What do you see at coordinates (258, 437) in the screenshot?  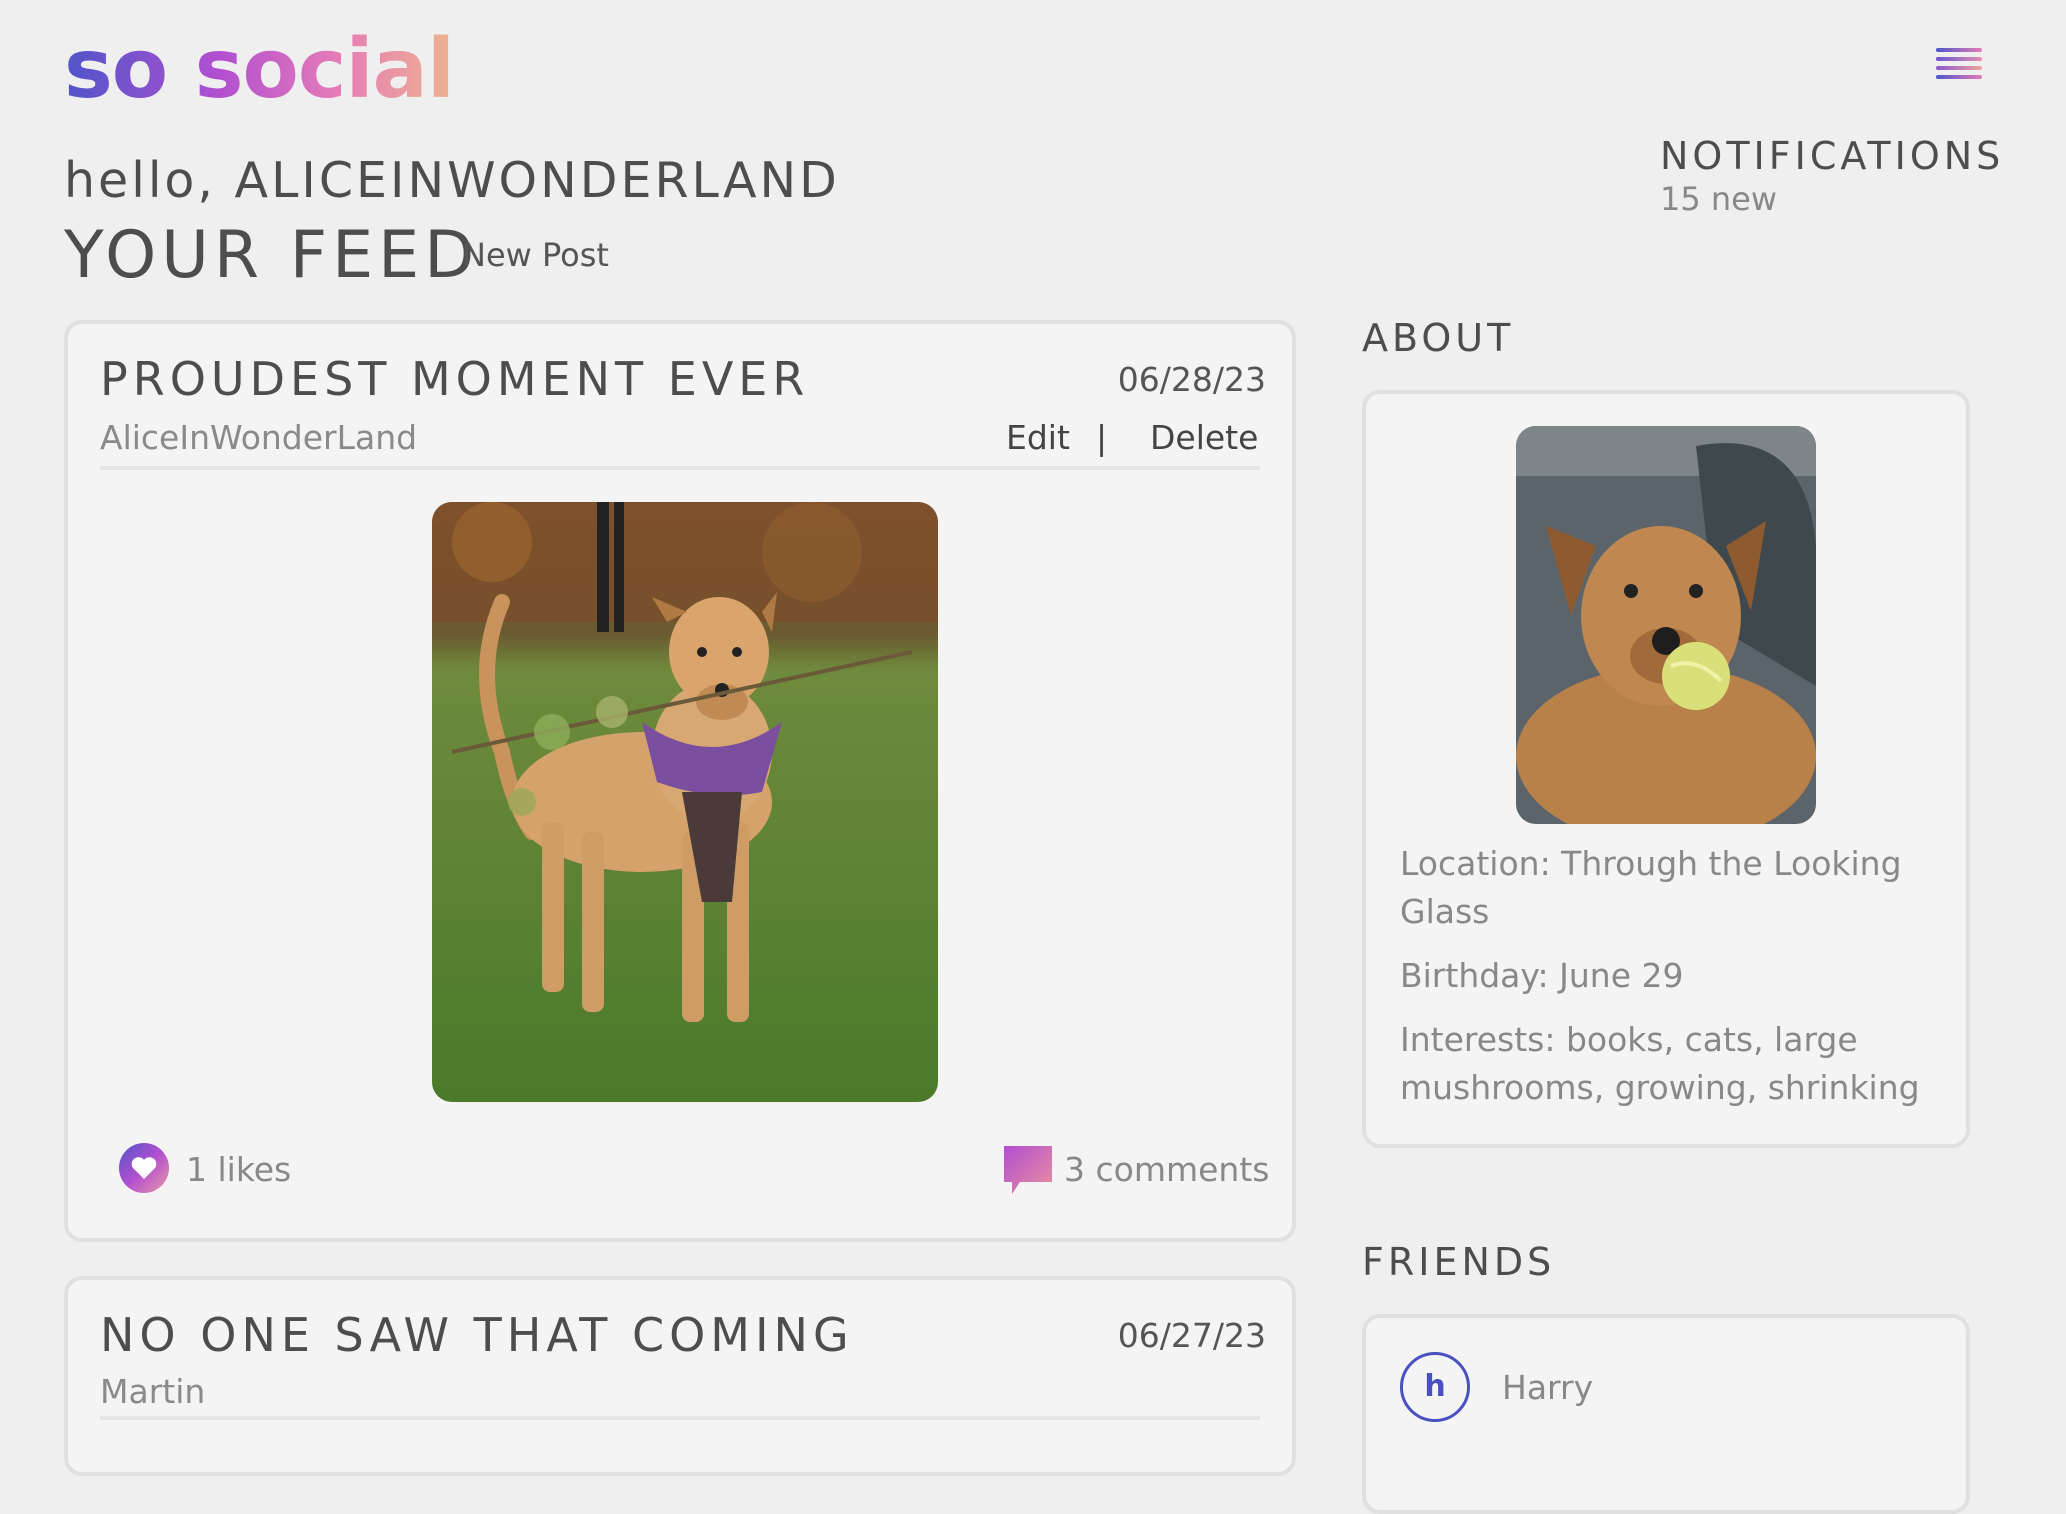 I see `post-author: AliceInWonderLand` at bounding box center [258, 437].